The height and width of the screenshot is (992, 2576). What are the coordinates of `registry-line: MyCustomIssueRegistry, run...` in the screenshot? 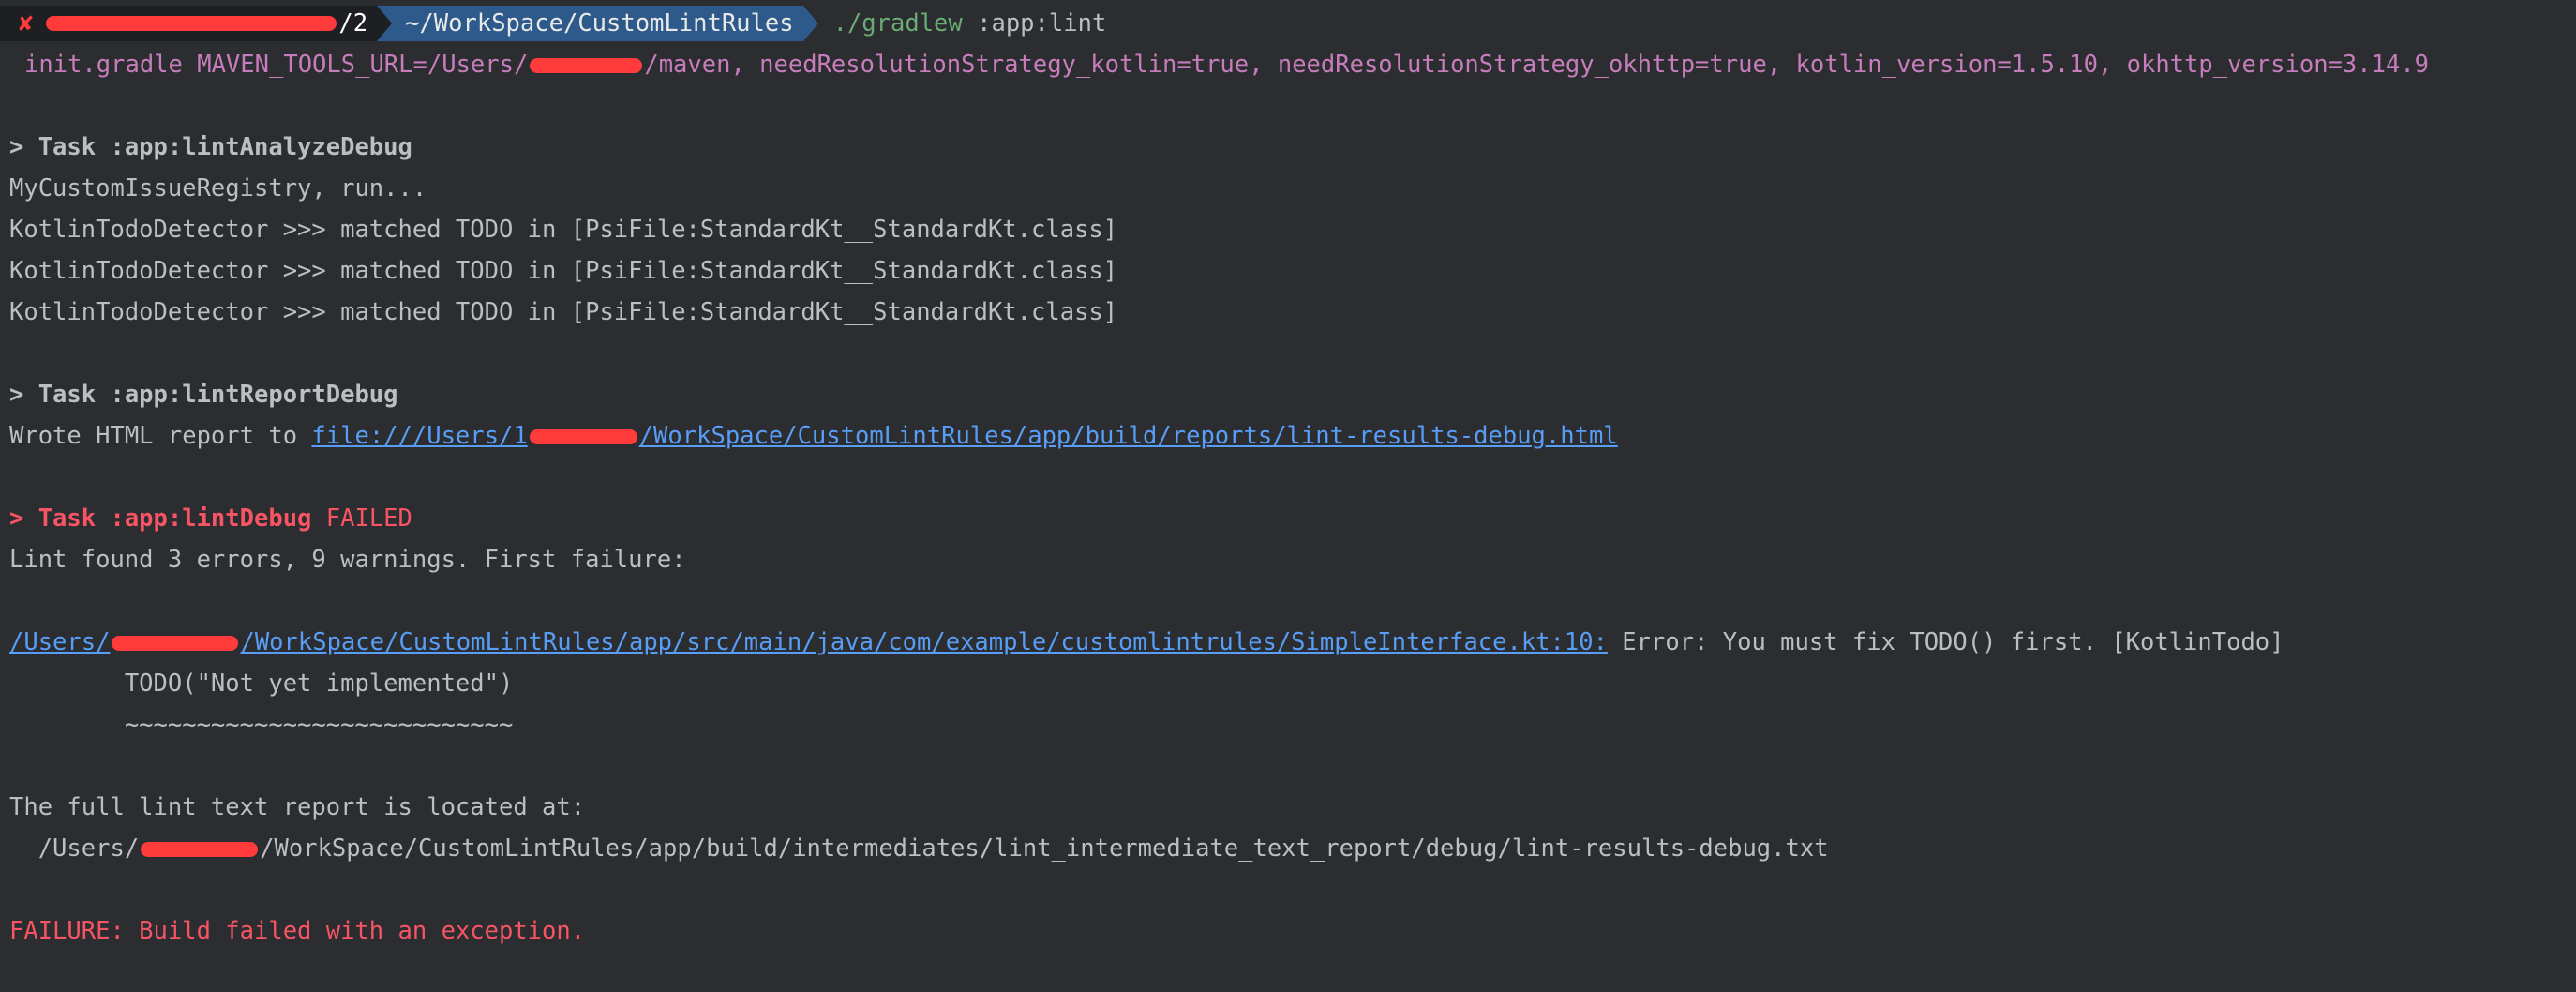 It's located at (218, 188).